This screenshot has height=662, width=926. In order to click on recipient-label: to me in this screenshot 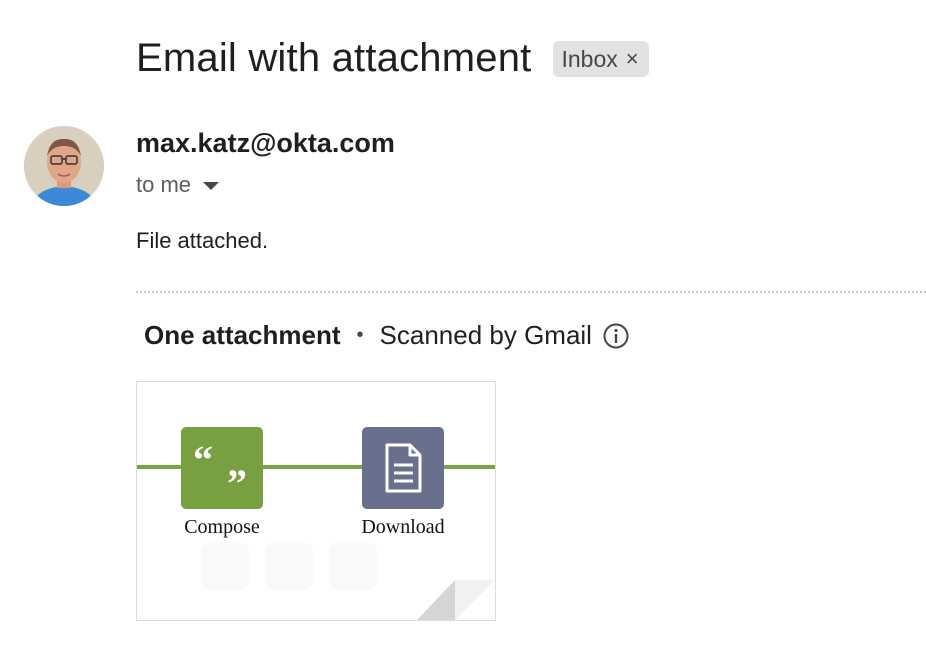, I will do `click(164, 184)`.